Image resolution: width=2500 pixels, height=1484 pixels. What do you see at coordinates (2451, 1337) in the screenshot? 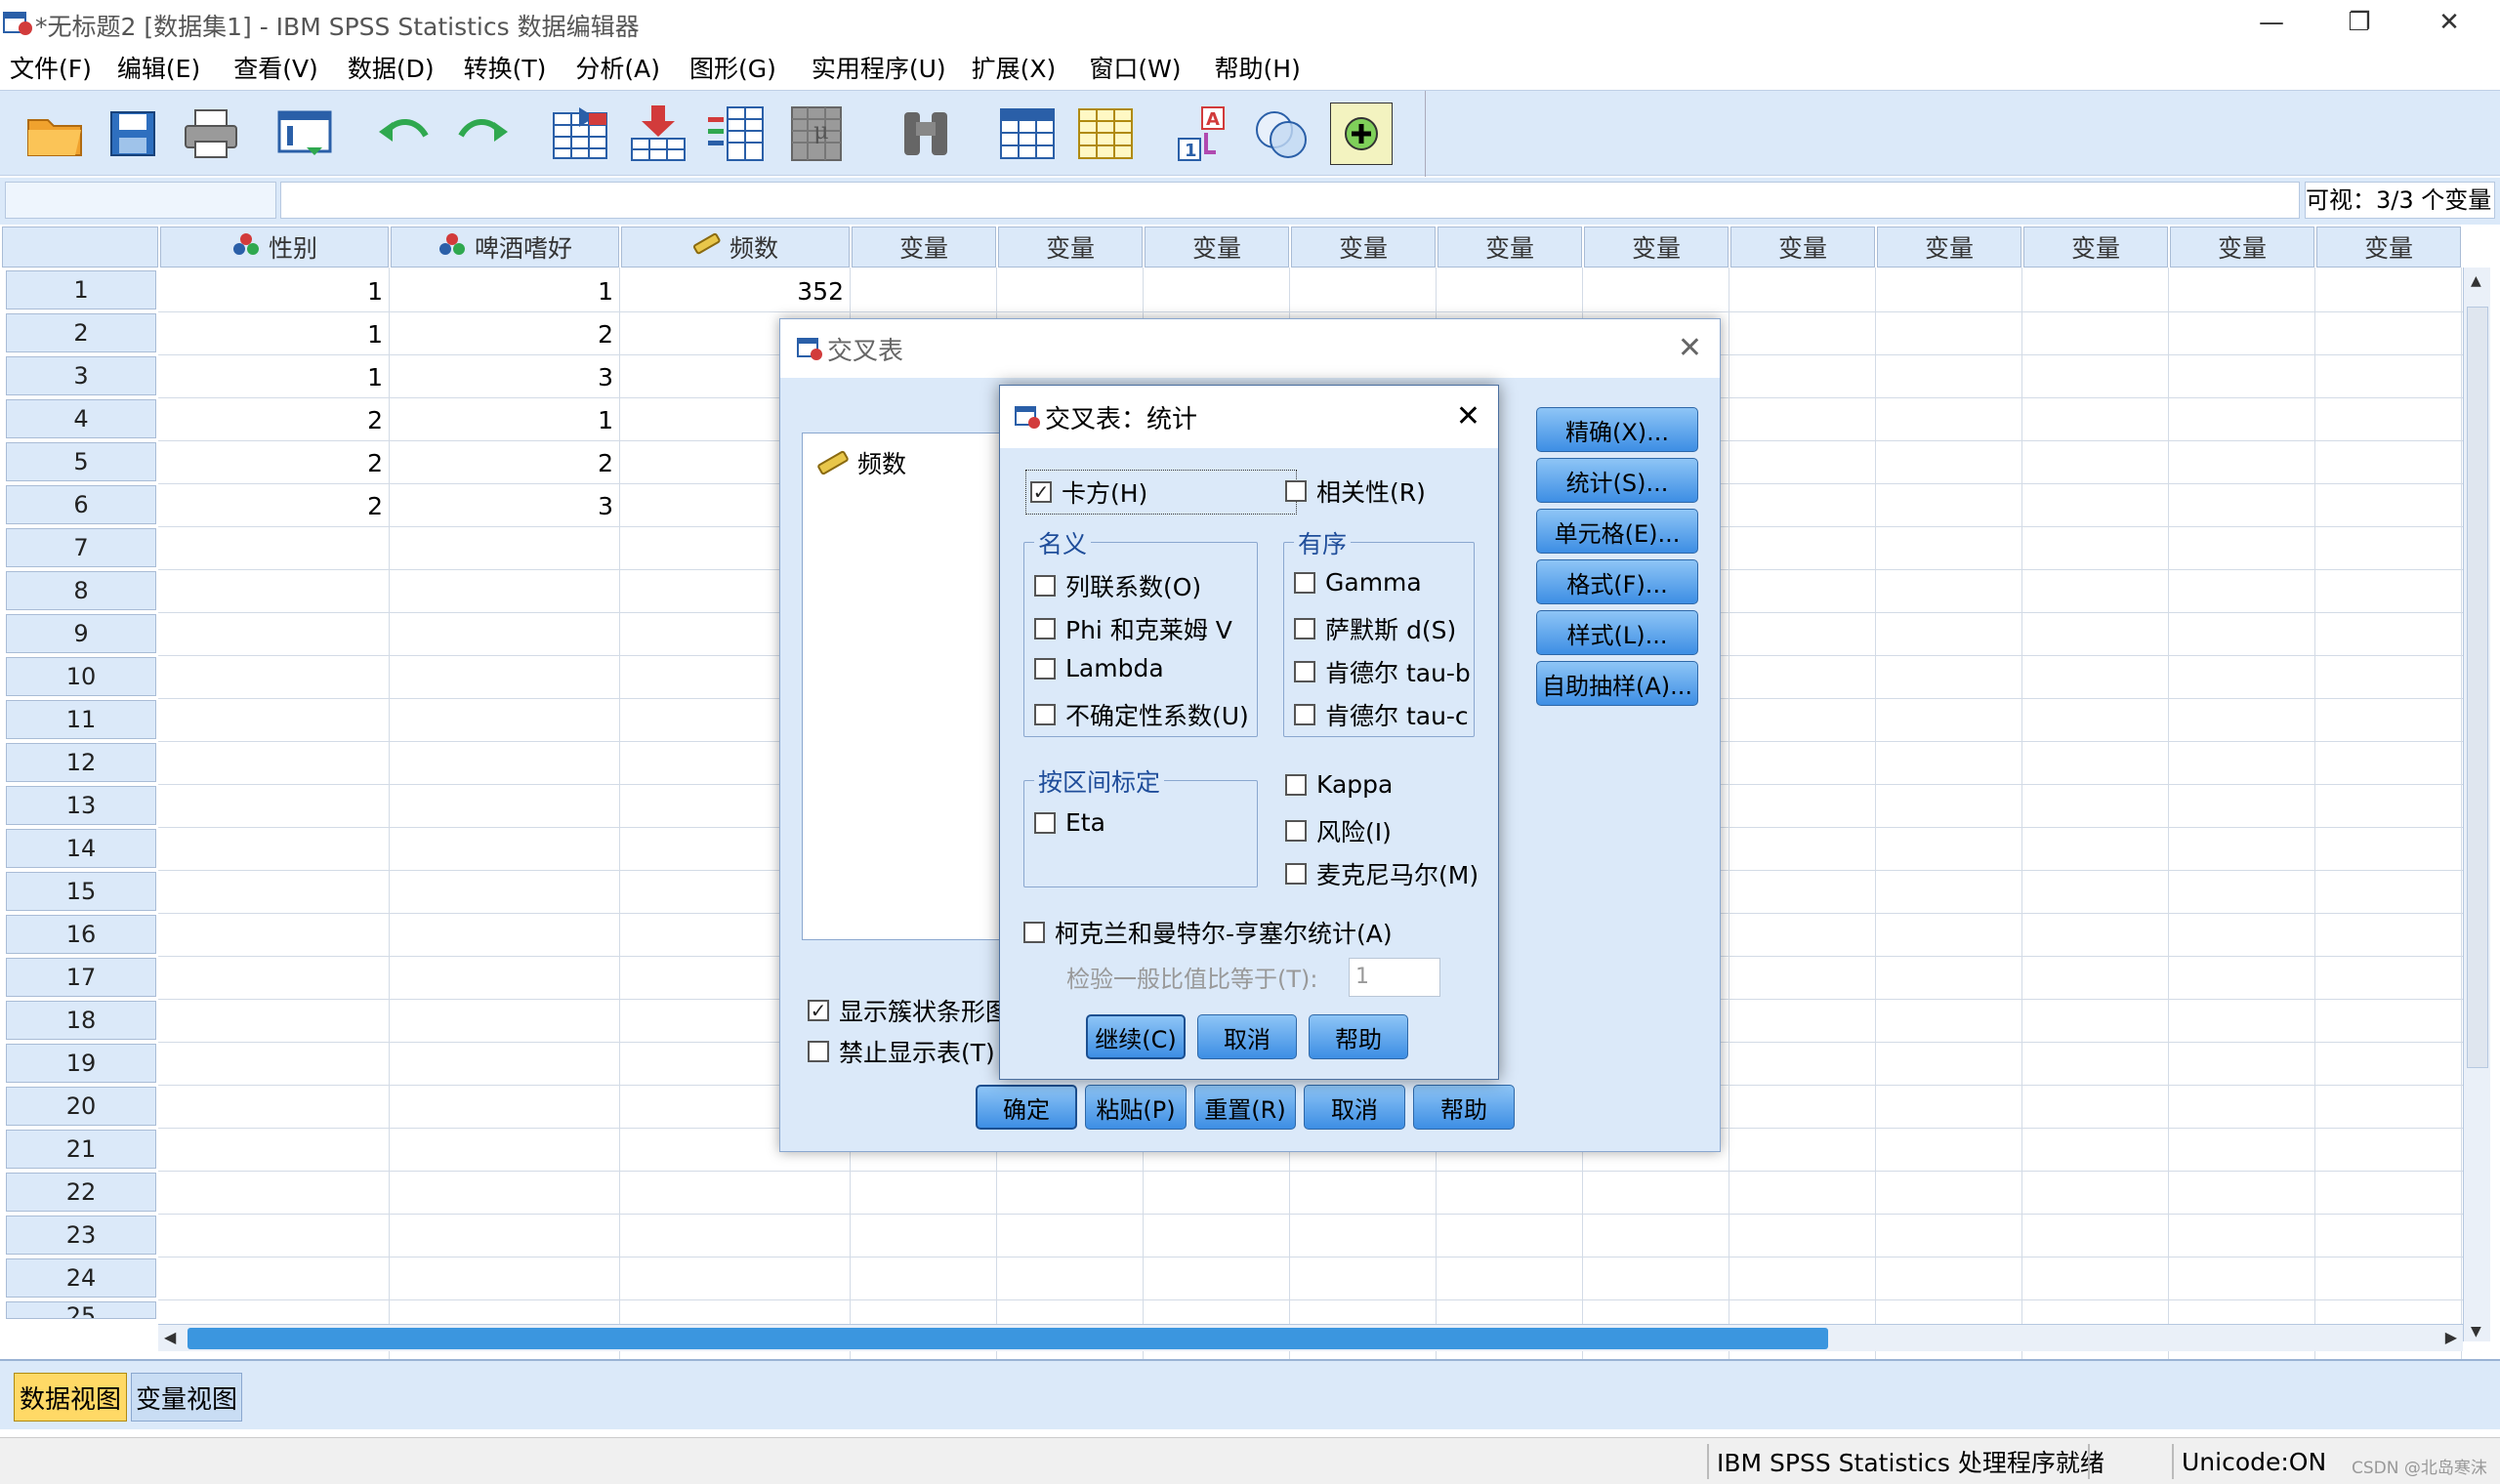
I see `scroll-right-icon: ▶` at bounding box center [2451, 1337].